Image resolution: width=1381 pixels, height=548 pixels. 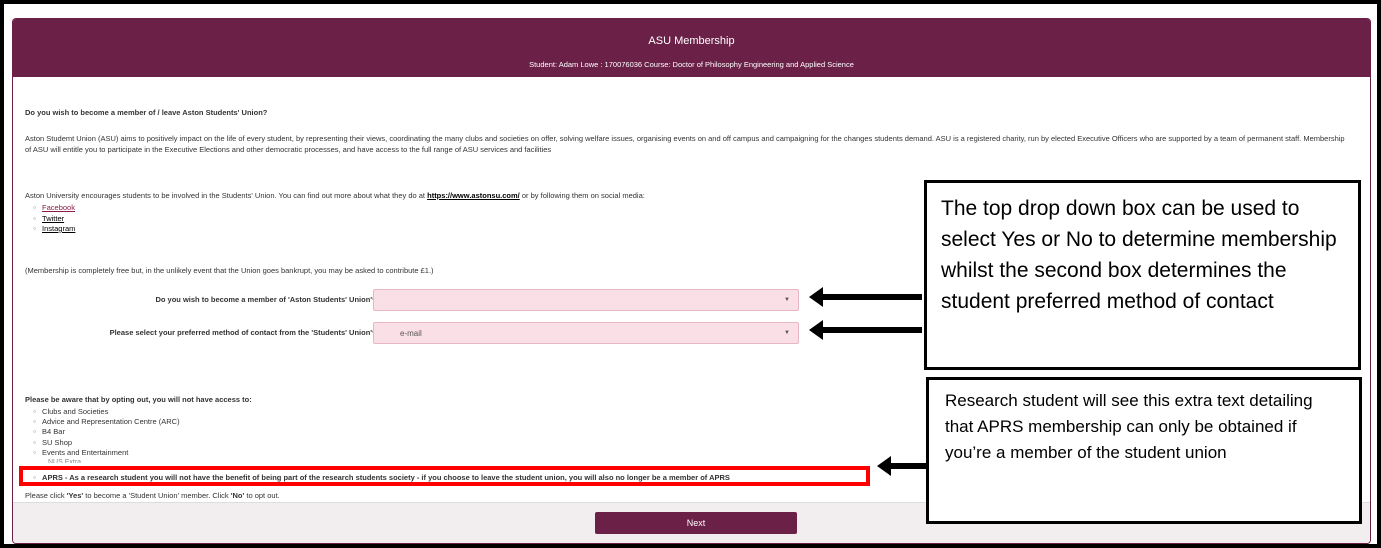 What do you see at coordinates (75, 495) in the screenshot?
I see `click-yes: 'Yes'` at bounding box center [75, 495].